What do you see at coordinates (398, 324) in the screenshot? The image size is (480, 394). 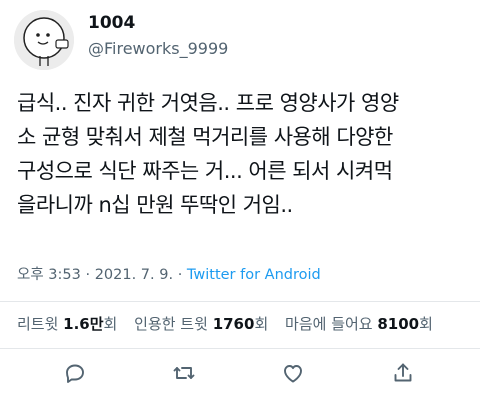 I see `likes-count: 8100` at bounding box center [398, 324].